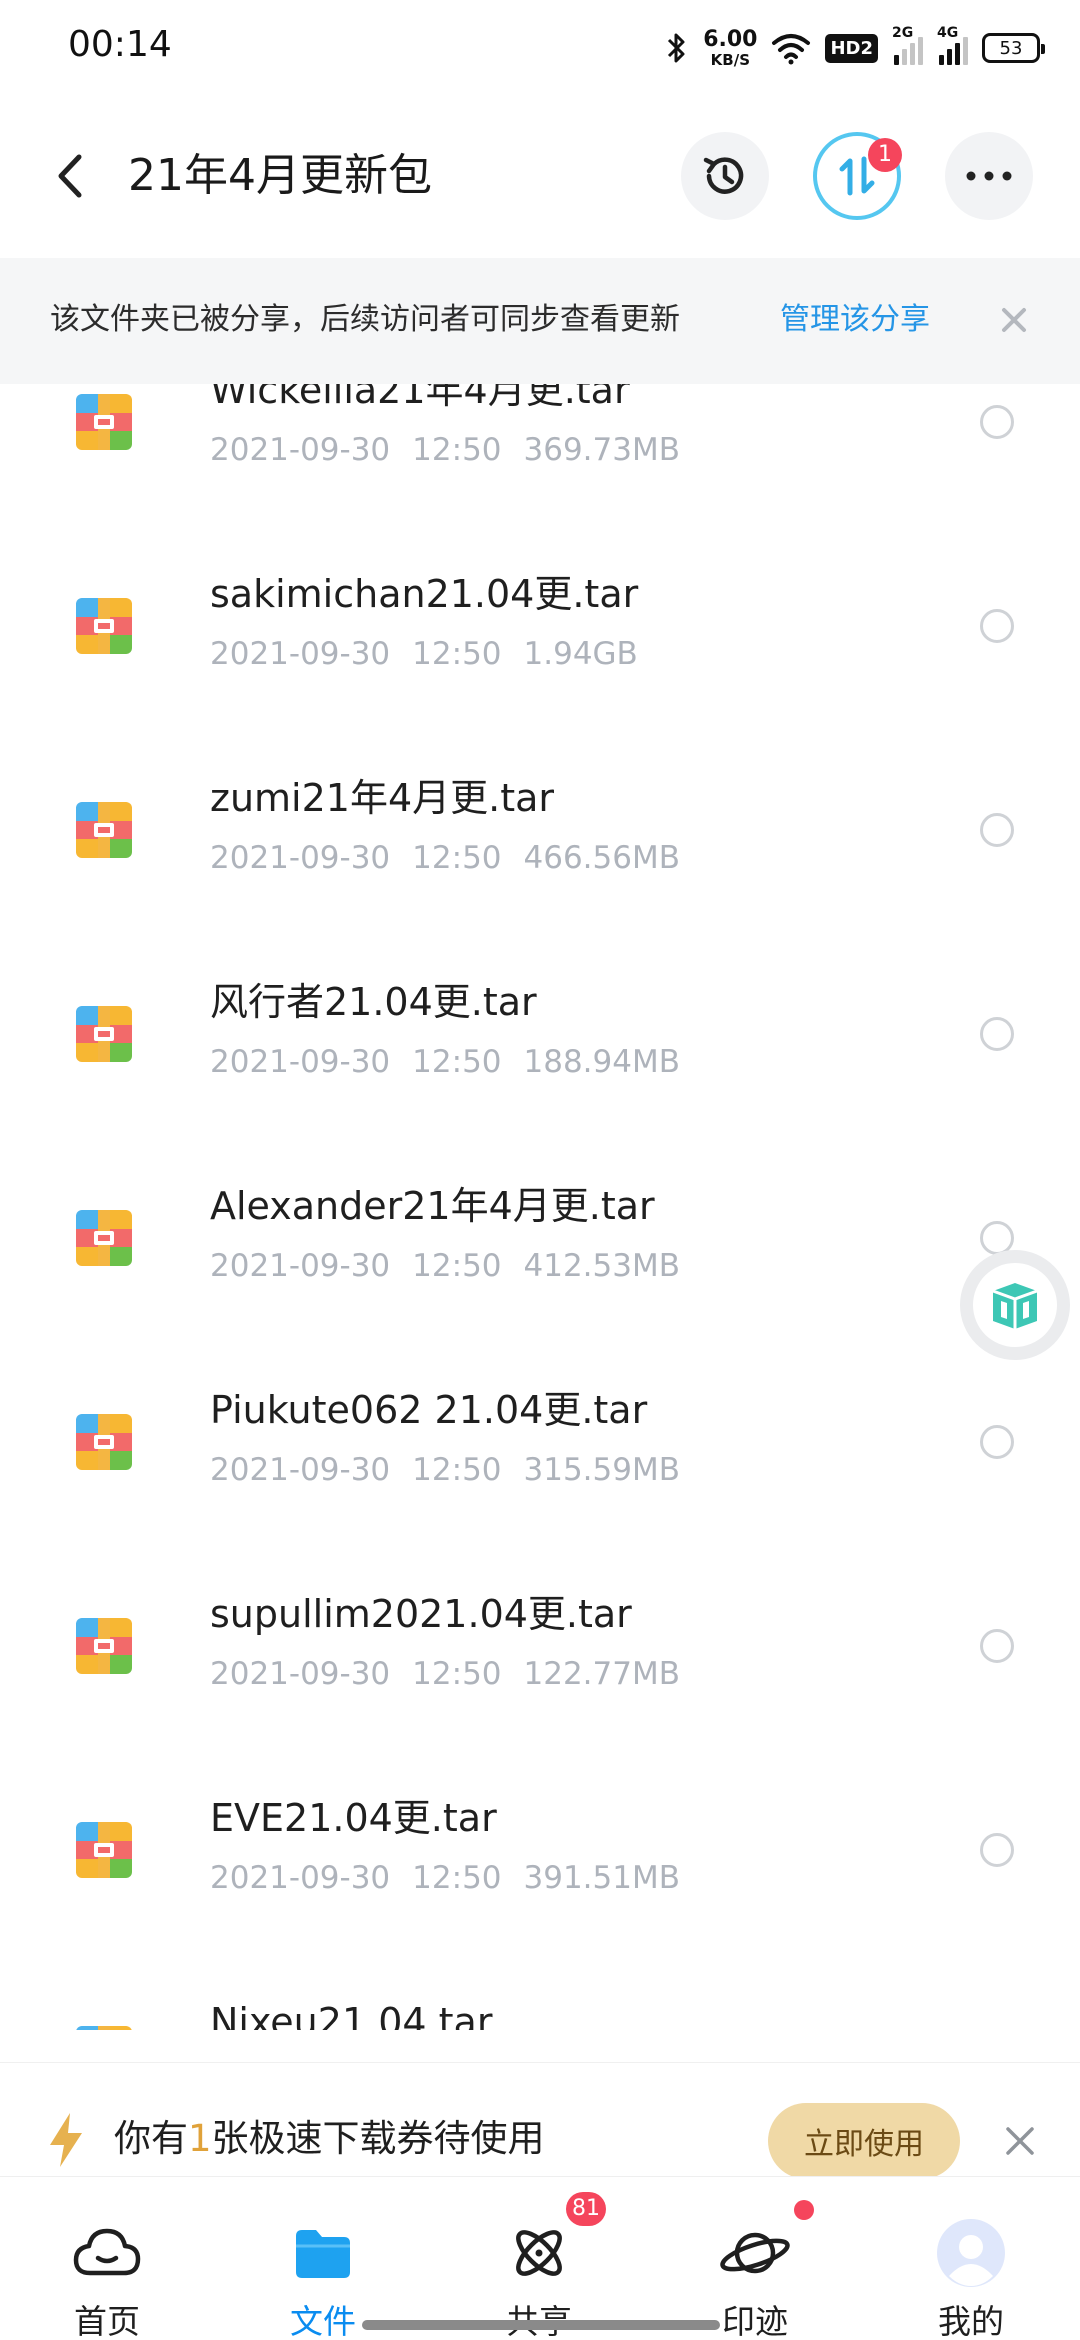  I want to click on file-meta: 2021-09-30 12:50 188.94MB, so click(456, 1062).